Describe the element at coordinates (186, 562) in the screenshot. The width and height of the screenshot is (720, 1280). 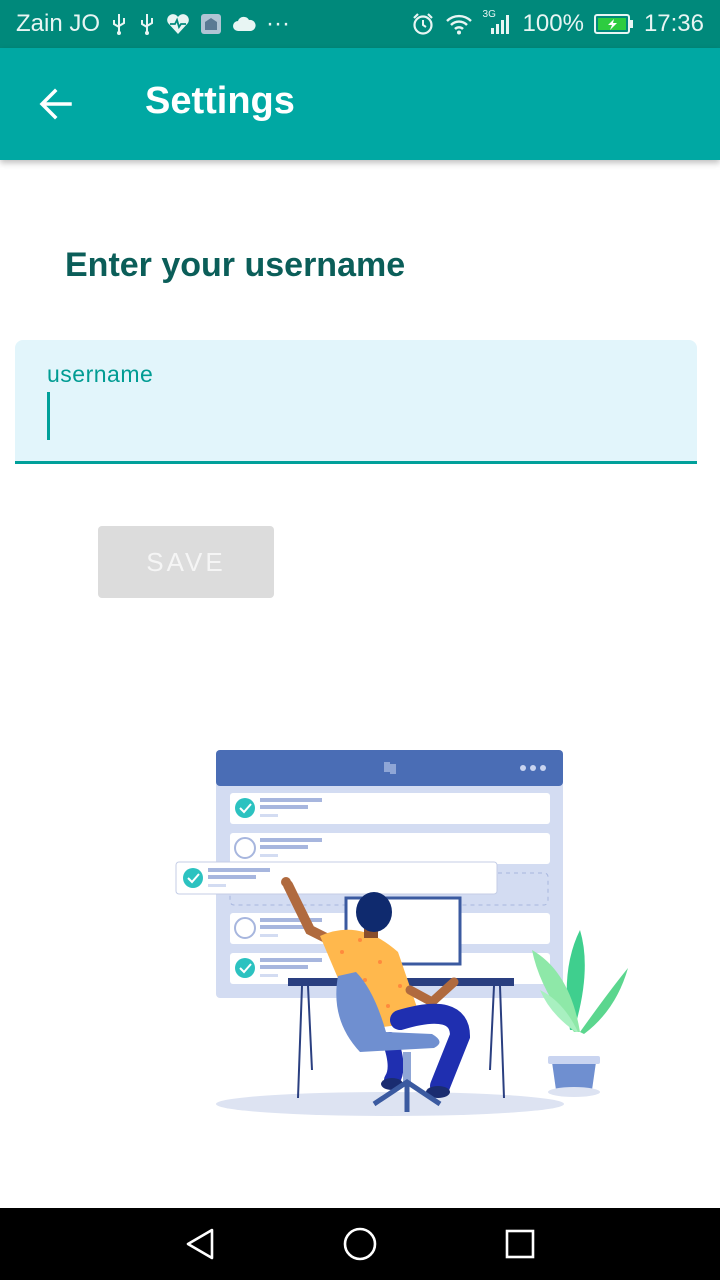
I see `save-button: SAVE` at that location.